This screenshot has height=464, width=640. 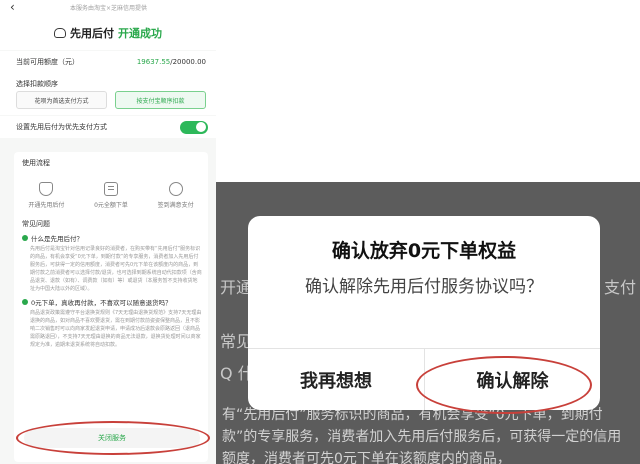 I want to click on page-title: 先用后付 开通成功, so click(x=108, y=33).